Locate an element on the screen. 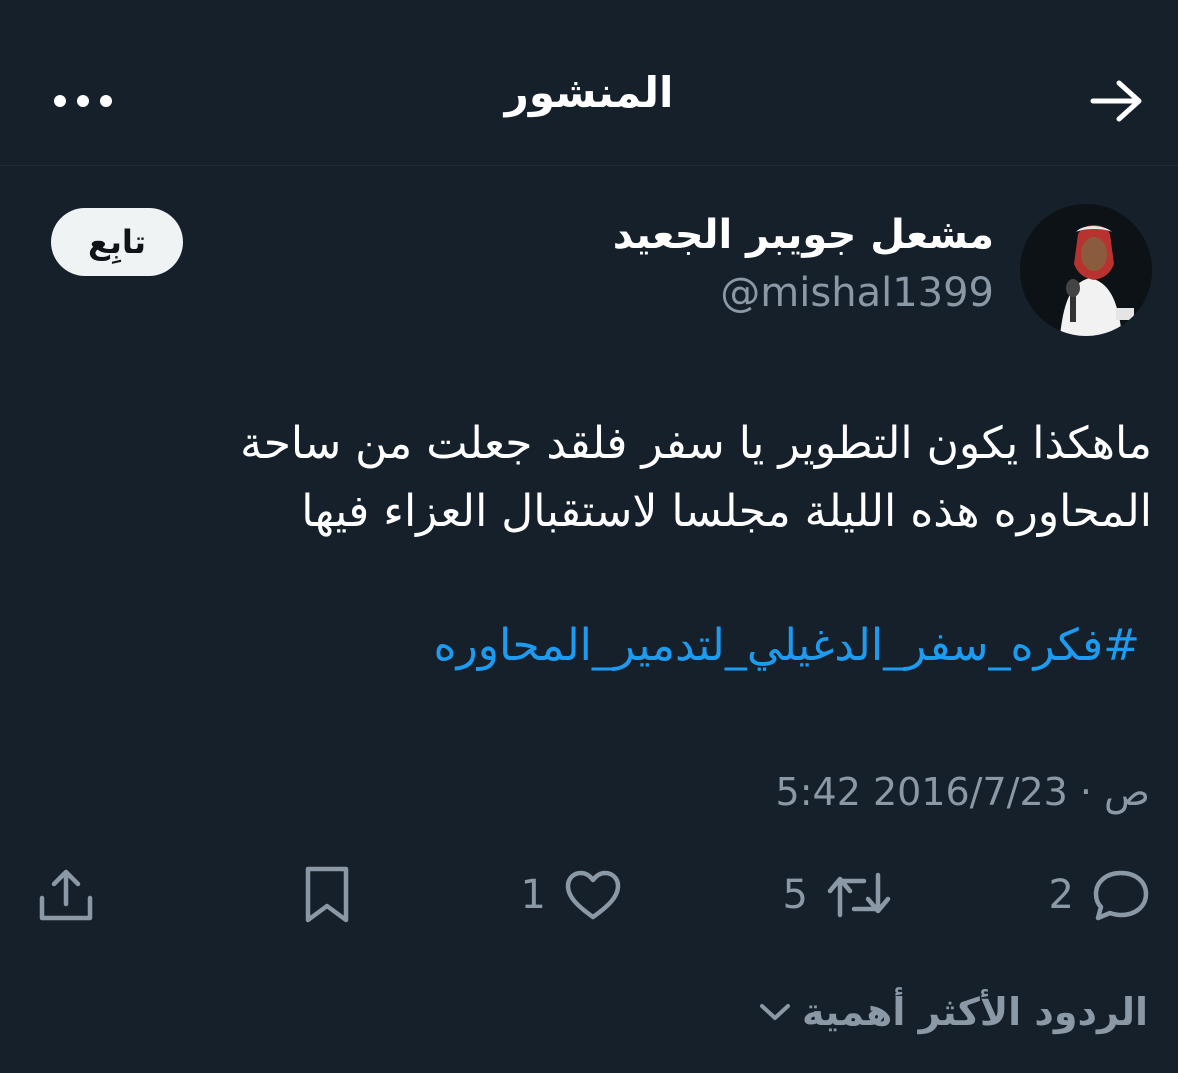  bookmark-button is located at coordinates (327, 895).